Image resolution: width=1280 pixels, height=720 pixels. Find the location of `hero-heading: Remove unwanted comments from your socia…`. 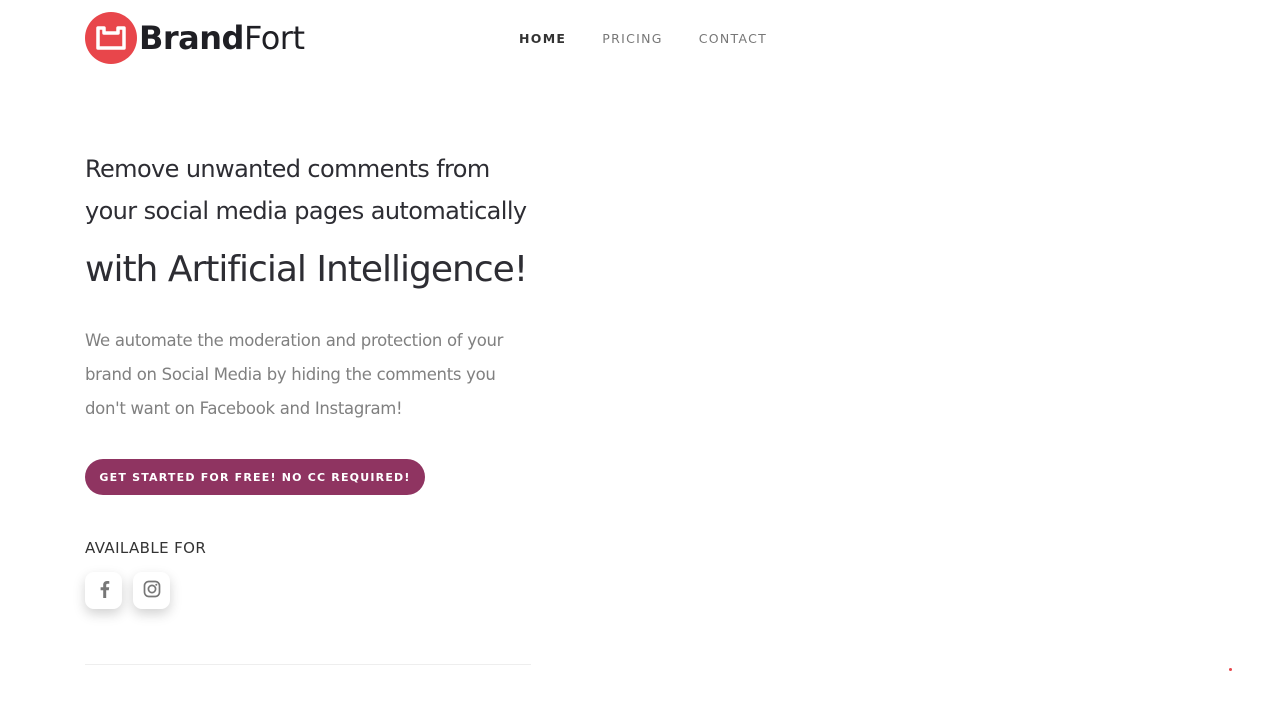

hero-heading: Remove unwanted comments from your socia… is located at coordinates (306, 190).